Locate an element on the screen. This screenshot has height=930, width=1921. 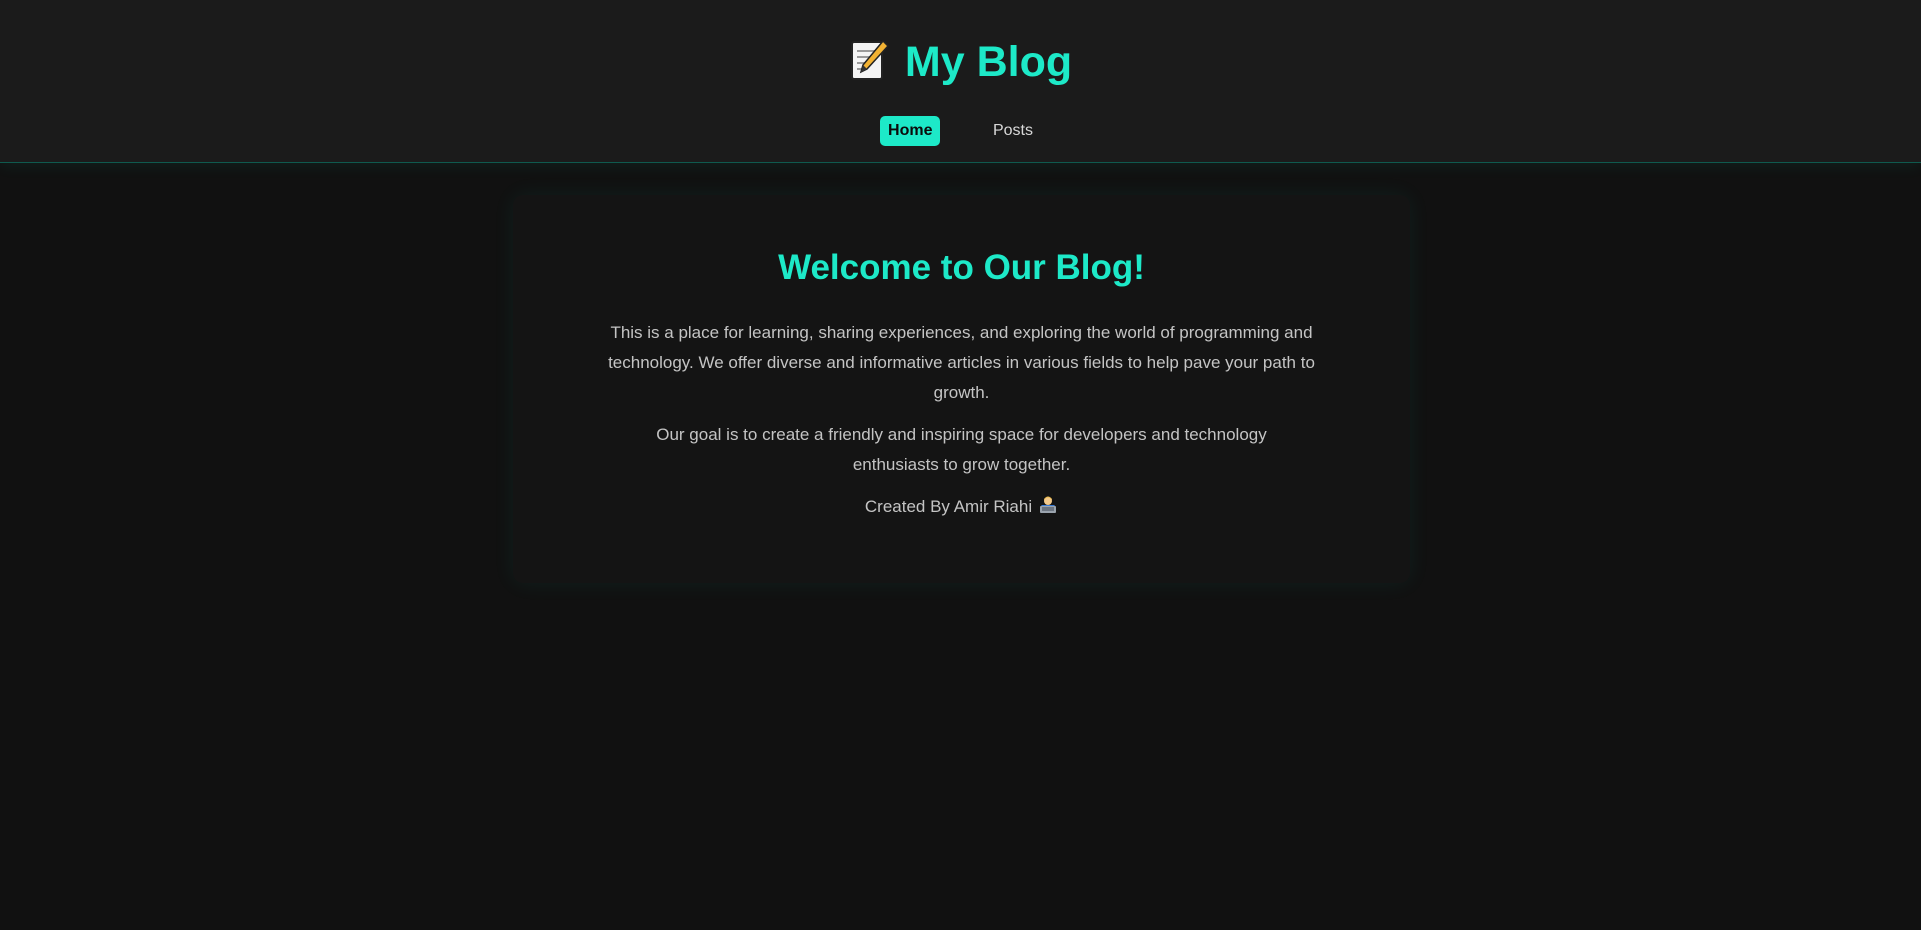
site-title: My Blog is located at coordinates (960, 62).